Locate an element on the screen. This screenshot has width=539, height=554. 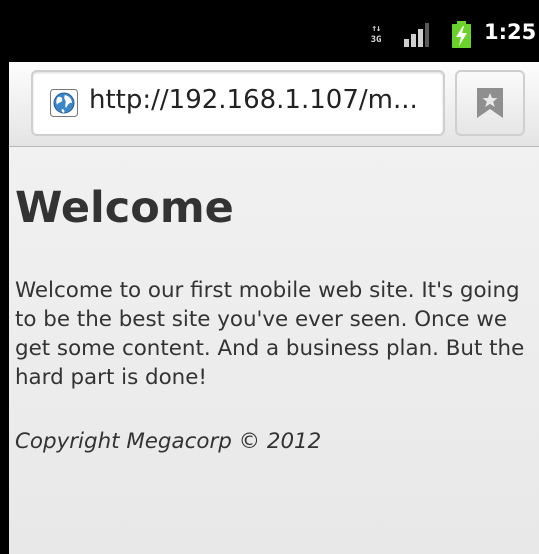
status-bar: ↑↓ 3G 1:25 is located at coordinates (269, 31).